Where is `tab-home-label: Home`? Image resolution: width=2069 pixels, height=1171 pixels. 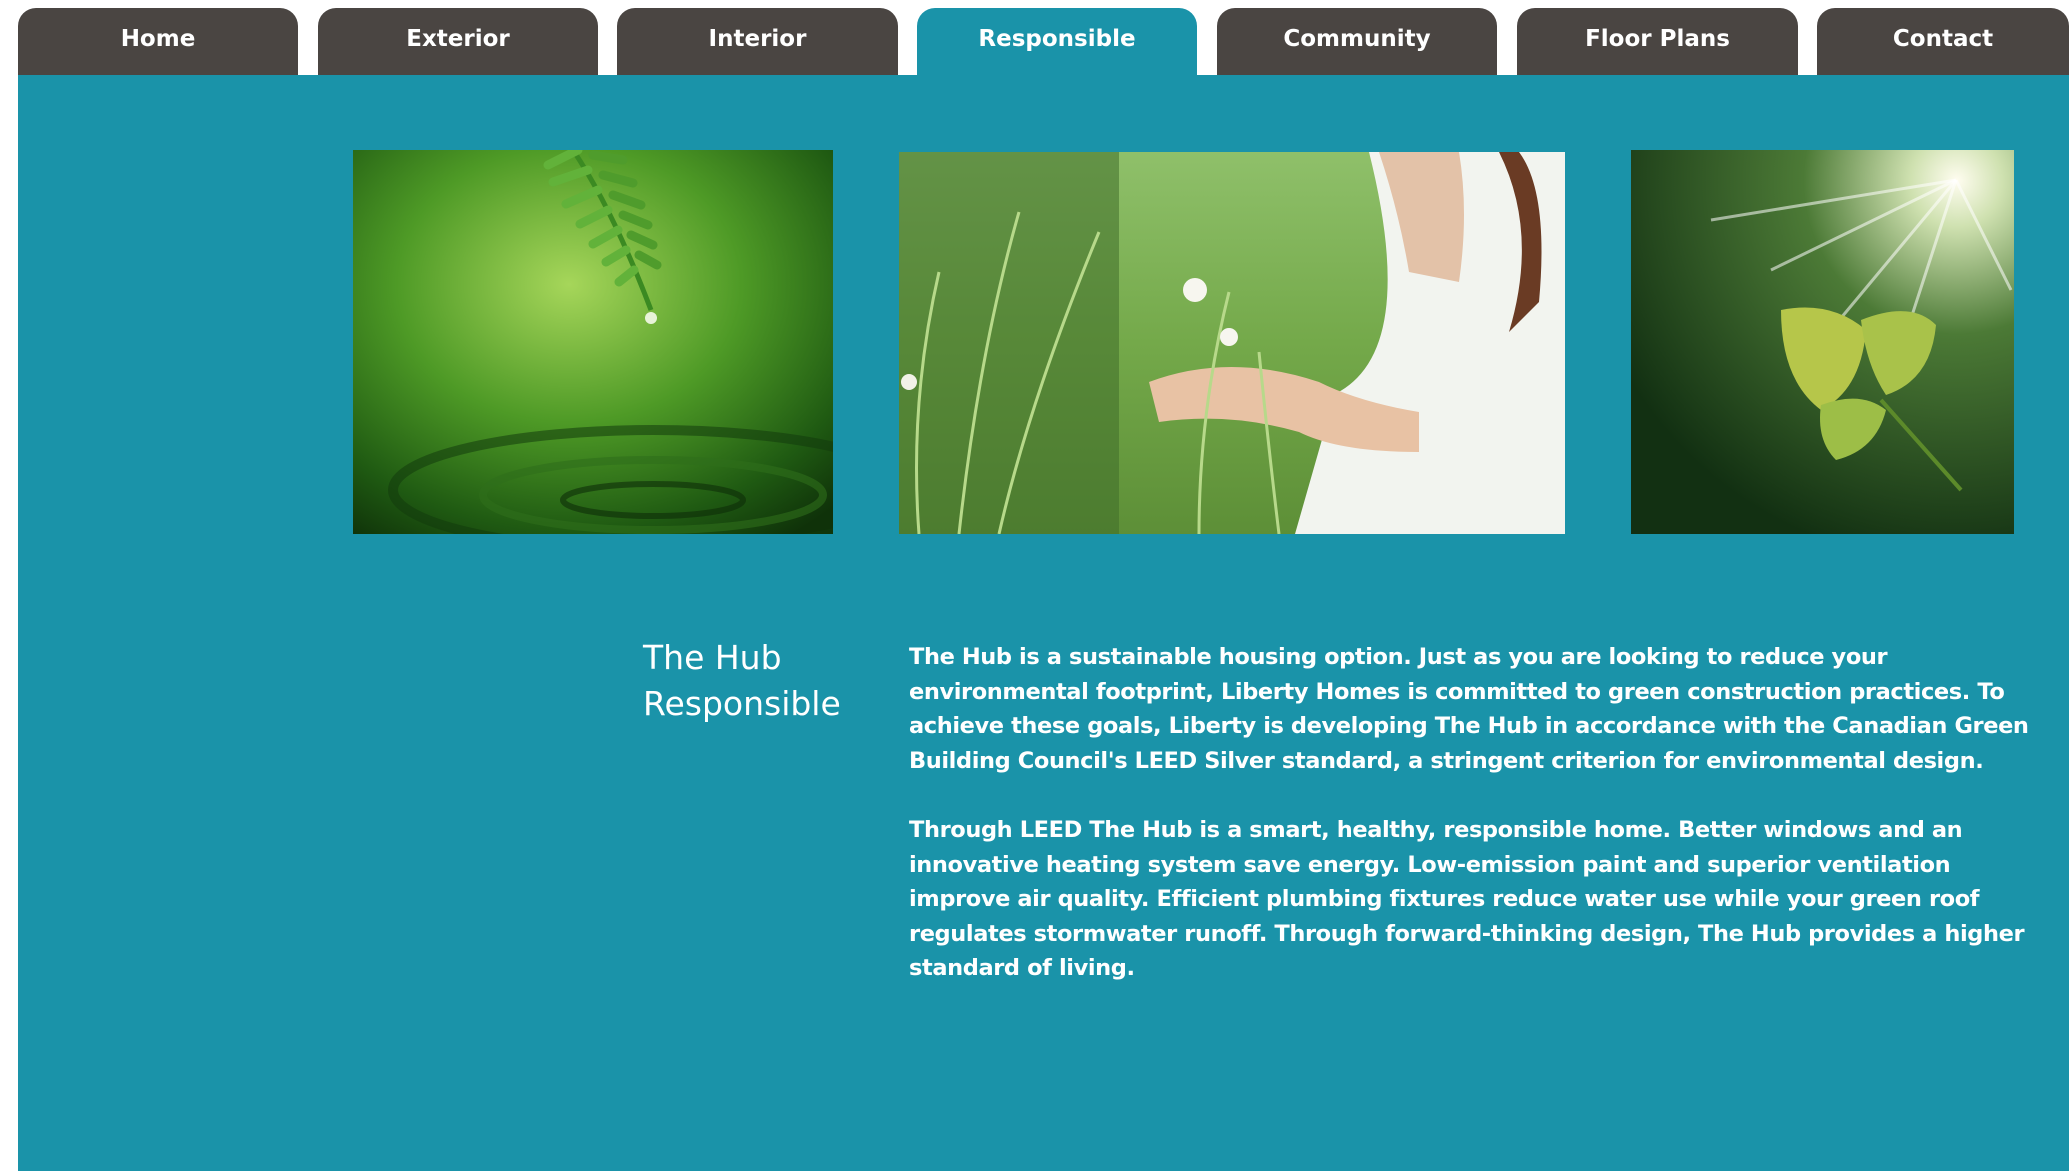 tab-home-label: Home is located at coordinates (158, 39).